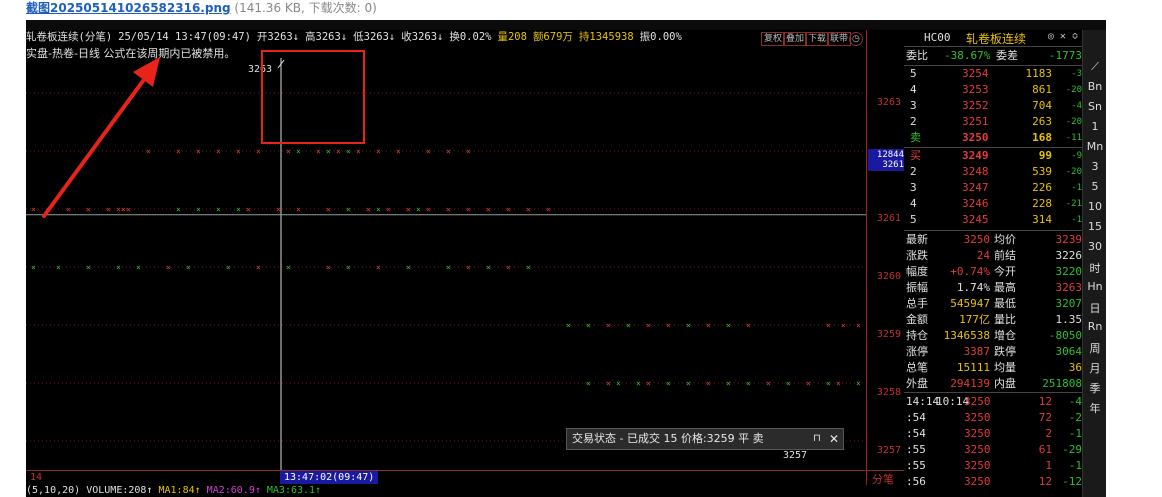 The width and height of the screenshot is (1162, 497). Describe the element at coordinates (993, 450) in the screenshot. I see `tick-row: :55 3250 61 -29` at that location.